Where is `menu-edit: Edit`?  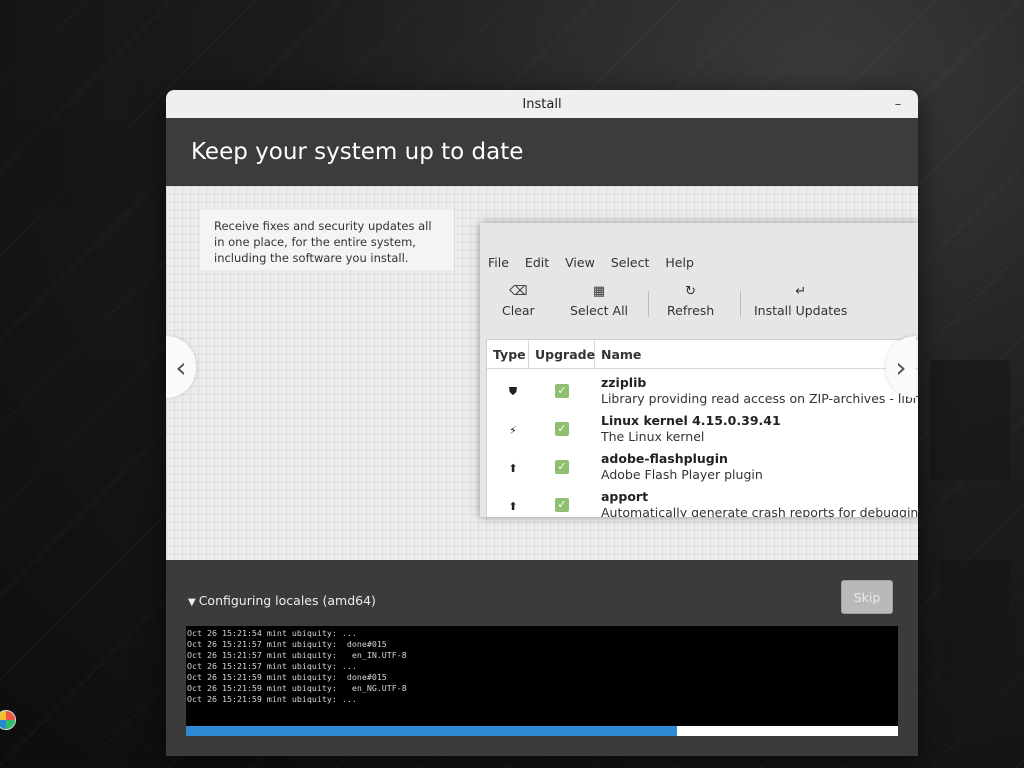 menu-edit: Edit is located at coordinates (537, 262).